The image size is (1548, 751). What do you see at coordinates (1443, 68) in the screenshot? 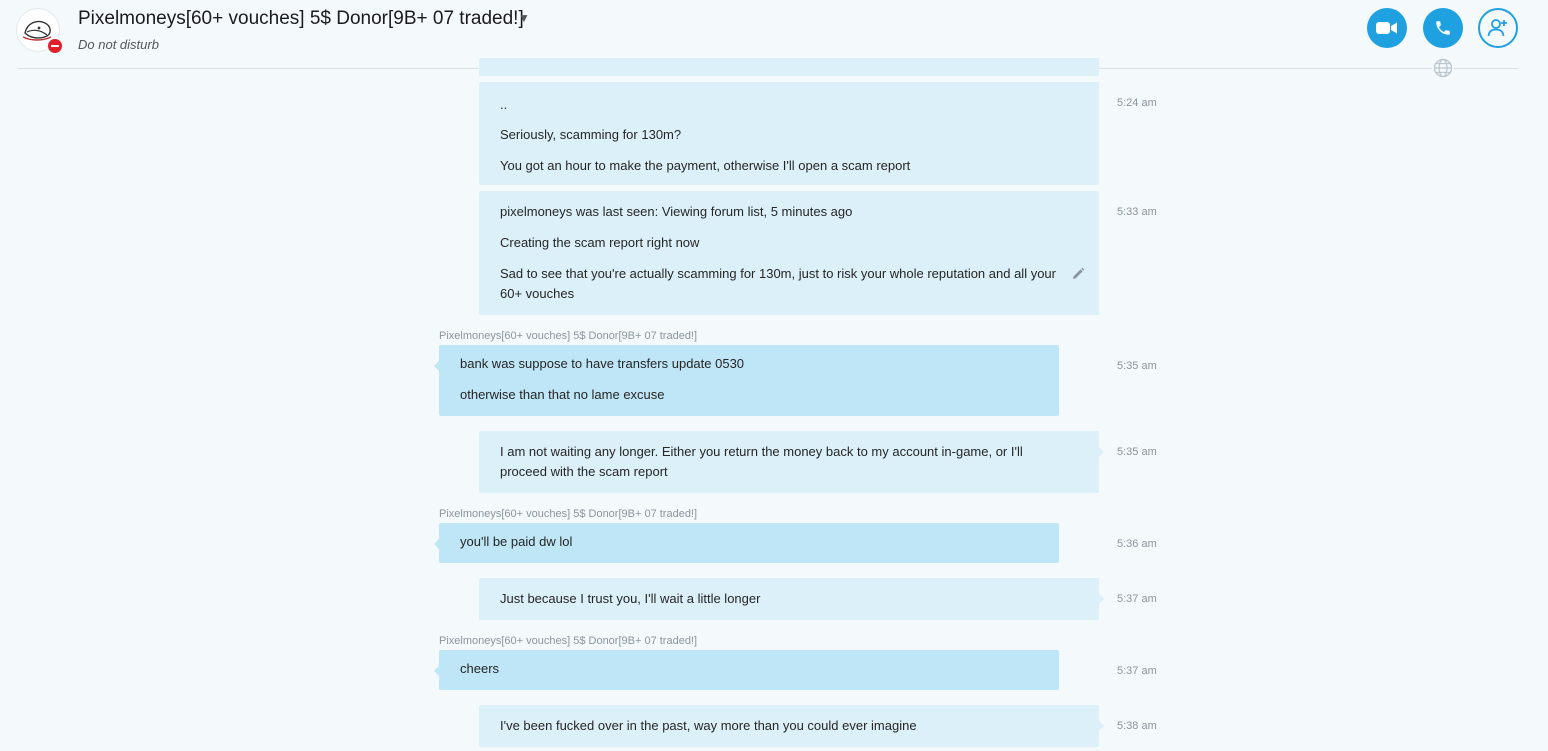
I see `globe-icon` at bounding box center [1443, 68].